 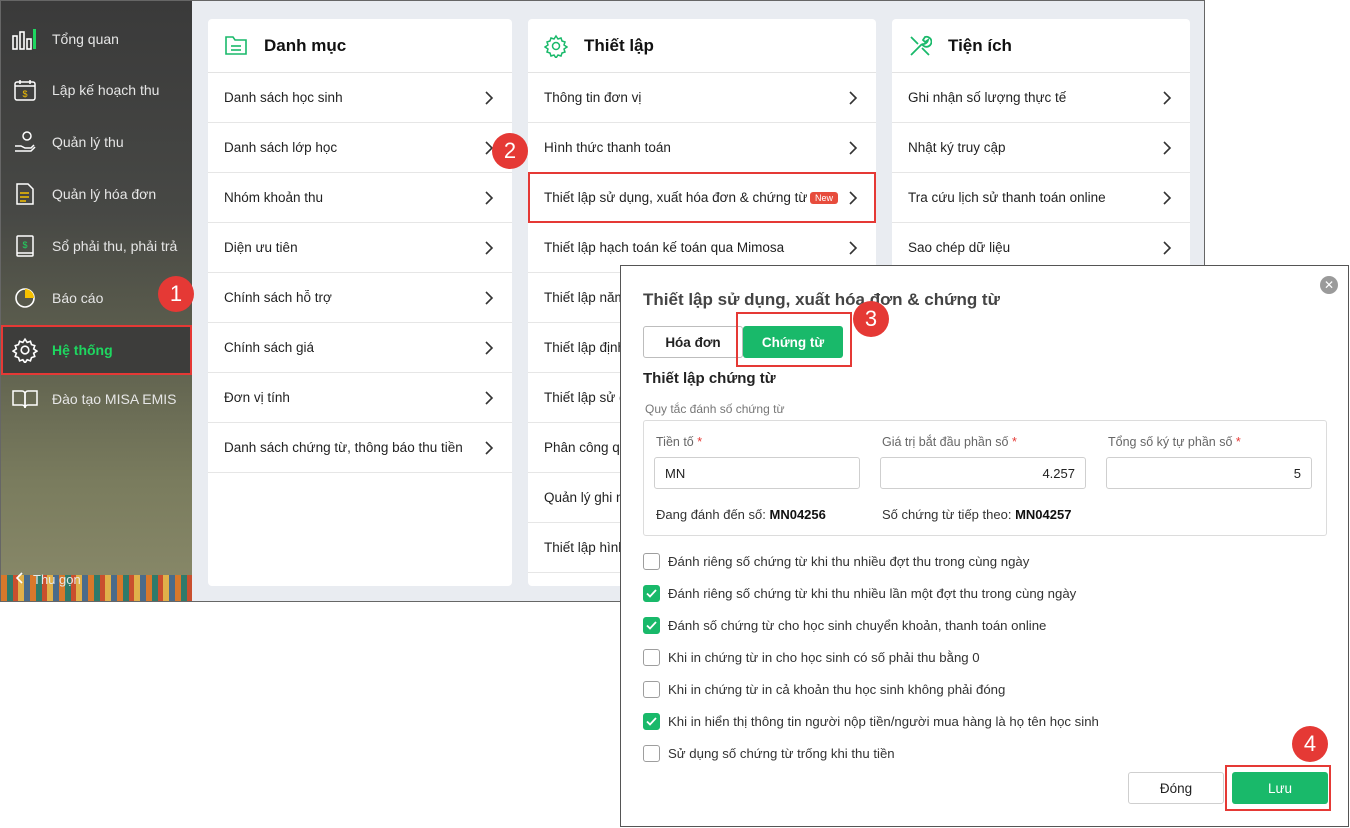 I want to click on catalog-item-units: Đơn vị tính, so click(x=360, y=398).